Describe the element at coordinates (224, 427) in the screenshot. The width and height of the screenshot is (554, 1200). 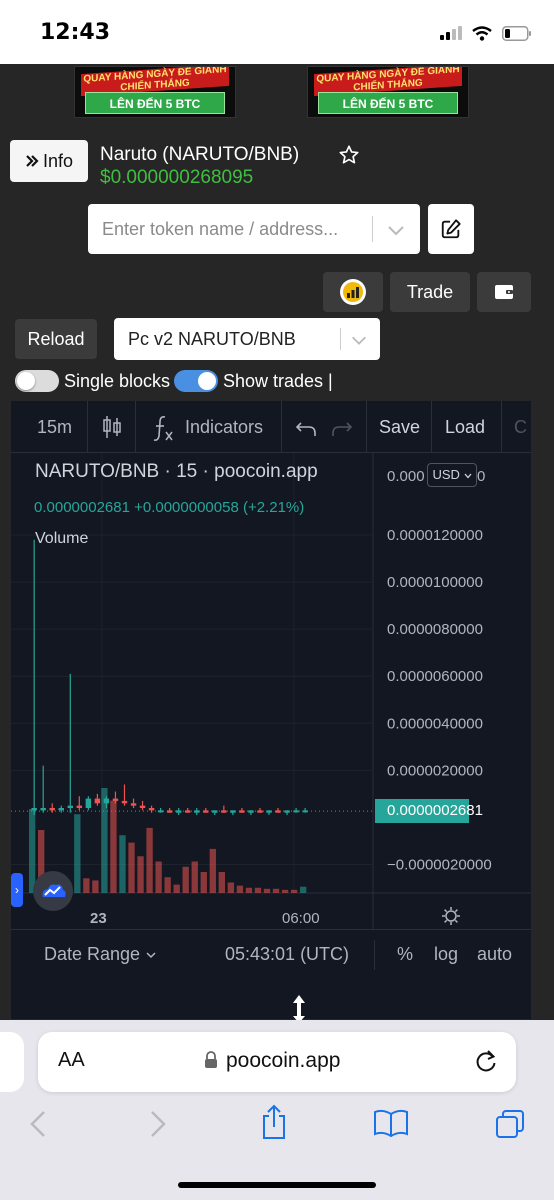
I see `indicators-button: Indicators` at that location.